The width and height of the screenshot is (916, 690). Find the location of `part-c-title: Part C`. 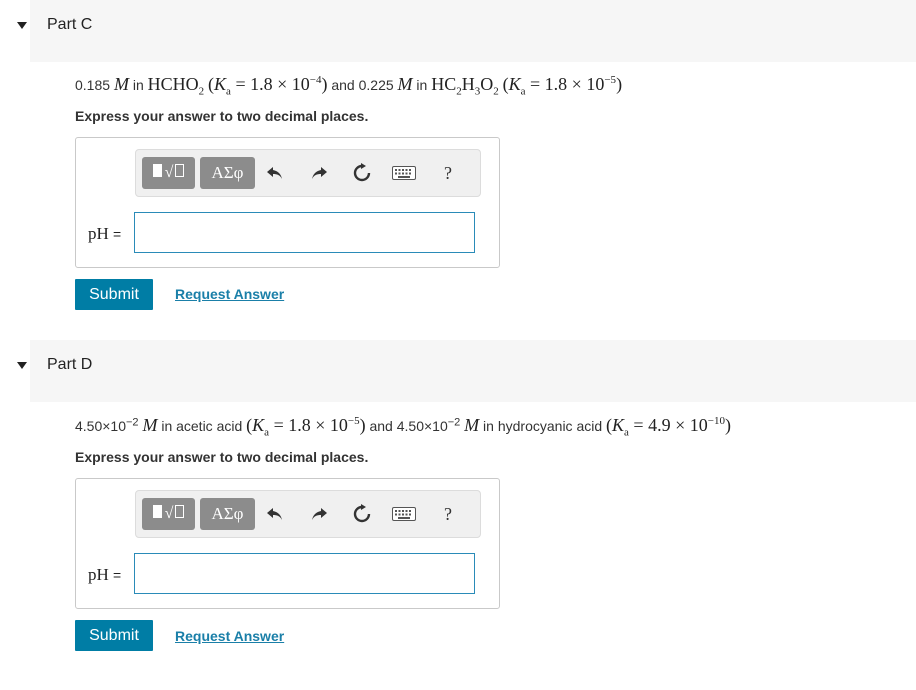

part-c-title: Part C is located at coordinates (70, 24).